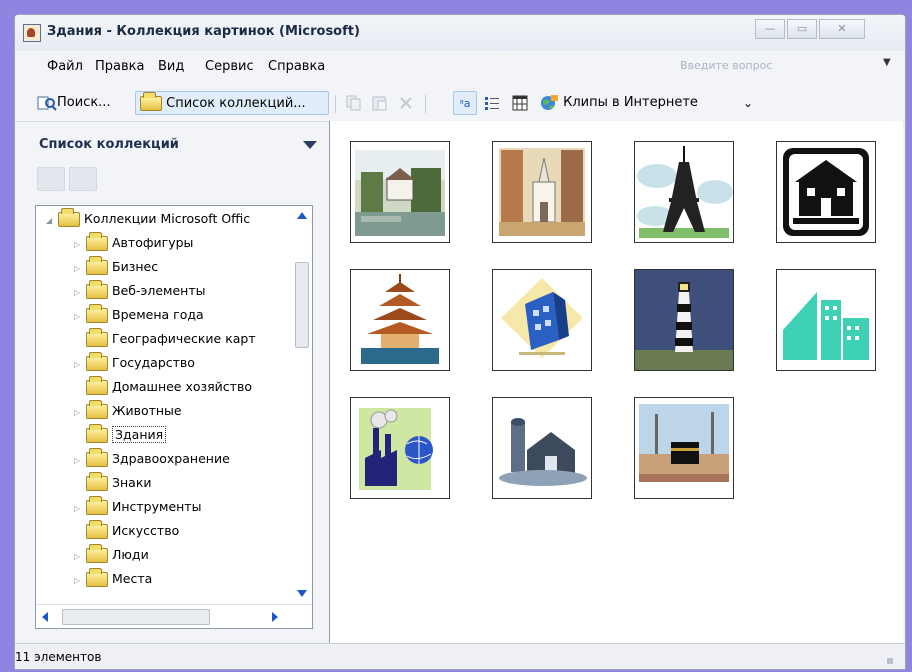 The width and height of the screenshot is (912, 672). I want to click on window-title: Здания - Коллекция картинок (Microsoft), so click(203, 31).